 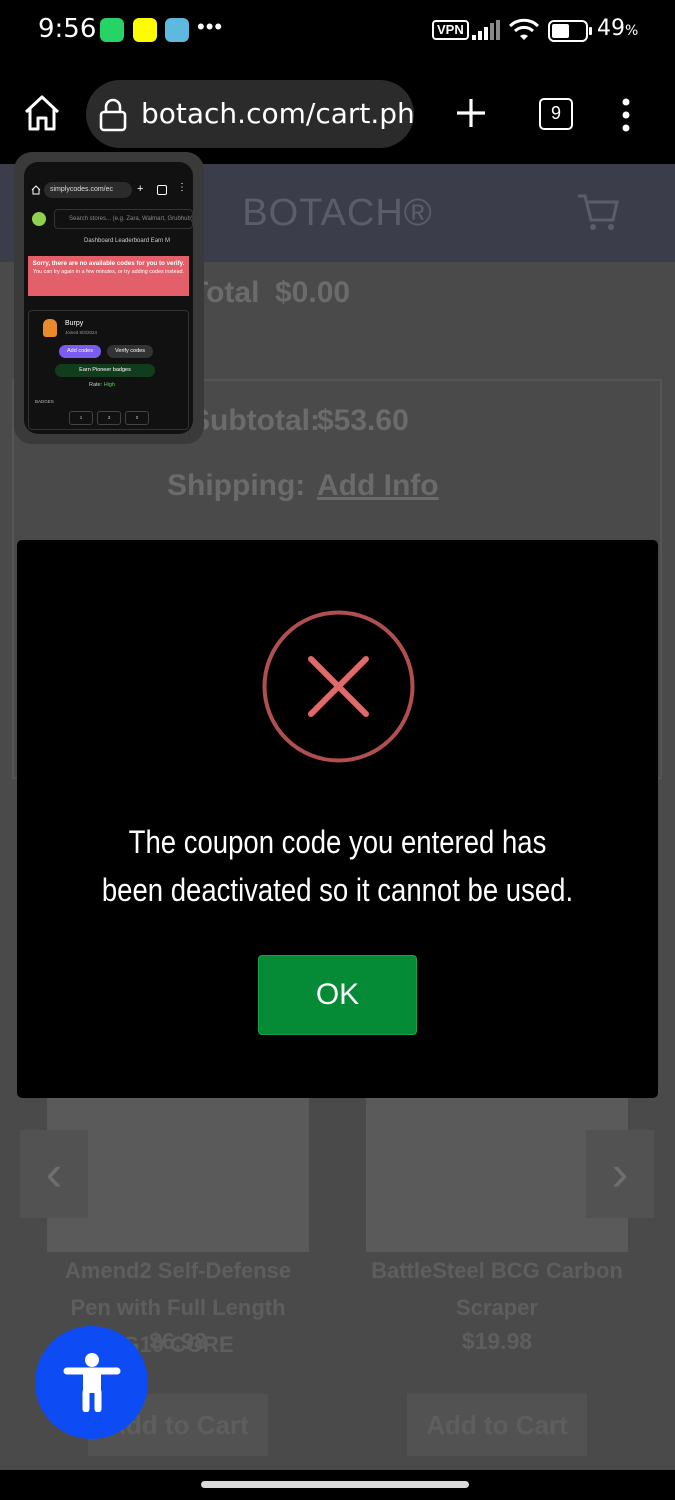 I want to click on subtotal-label: Subtotal:, so click(x=255, y=420).